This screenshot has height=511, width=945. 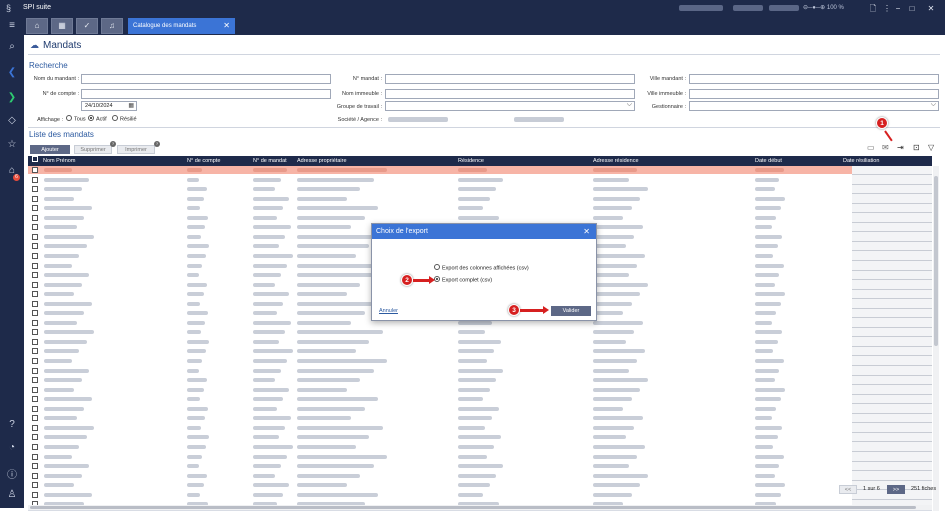 I want to click on help-icon: ?, so click(x=12, y=424).